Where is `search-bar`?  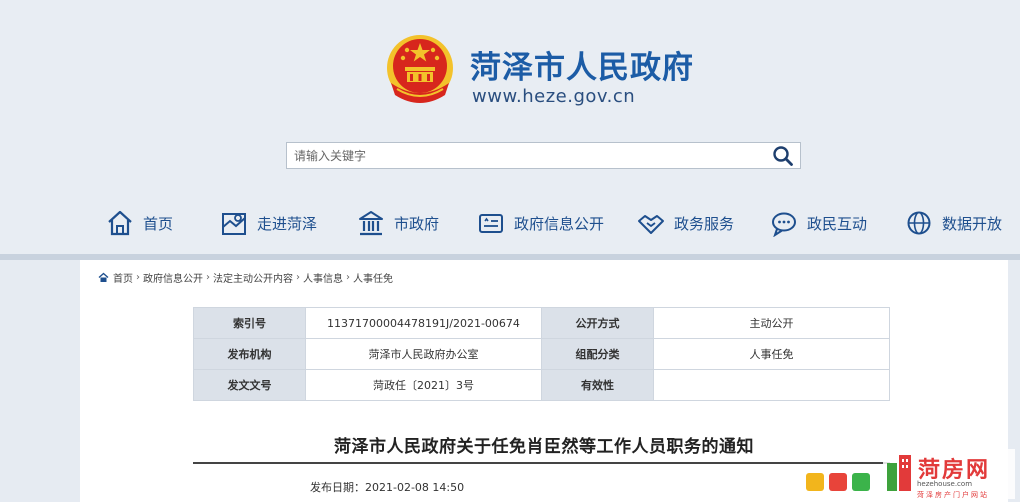
search-bar is located at coordinates (543, 155).